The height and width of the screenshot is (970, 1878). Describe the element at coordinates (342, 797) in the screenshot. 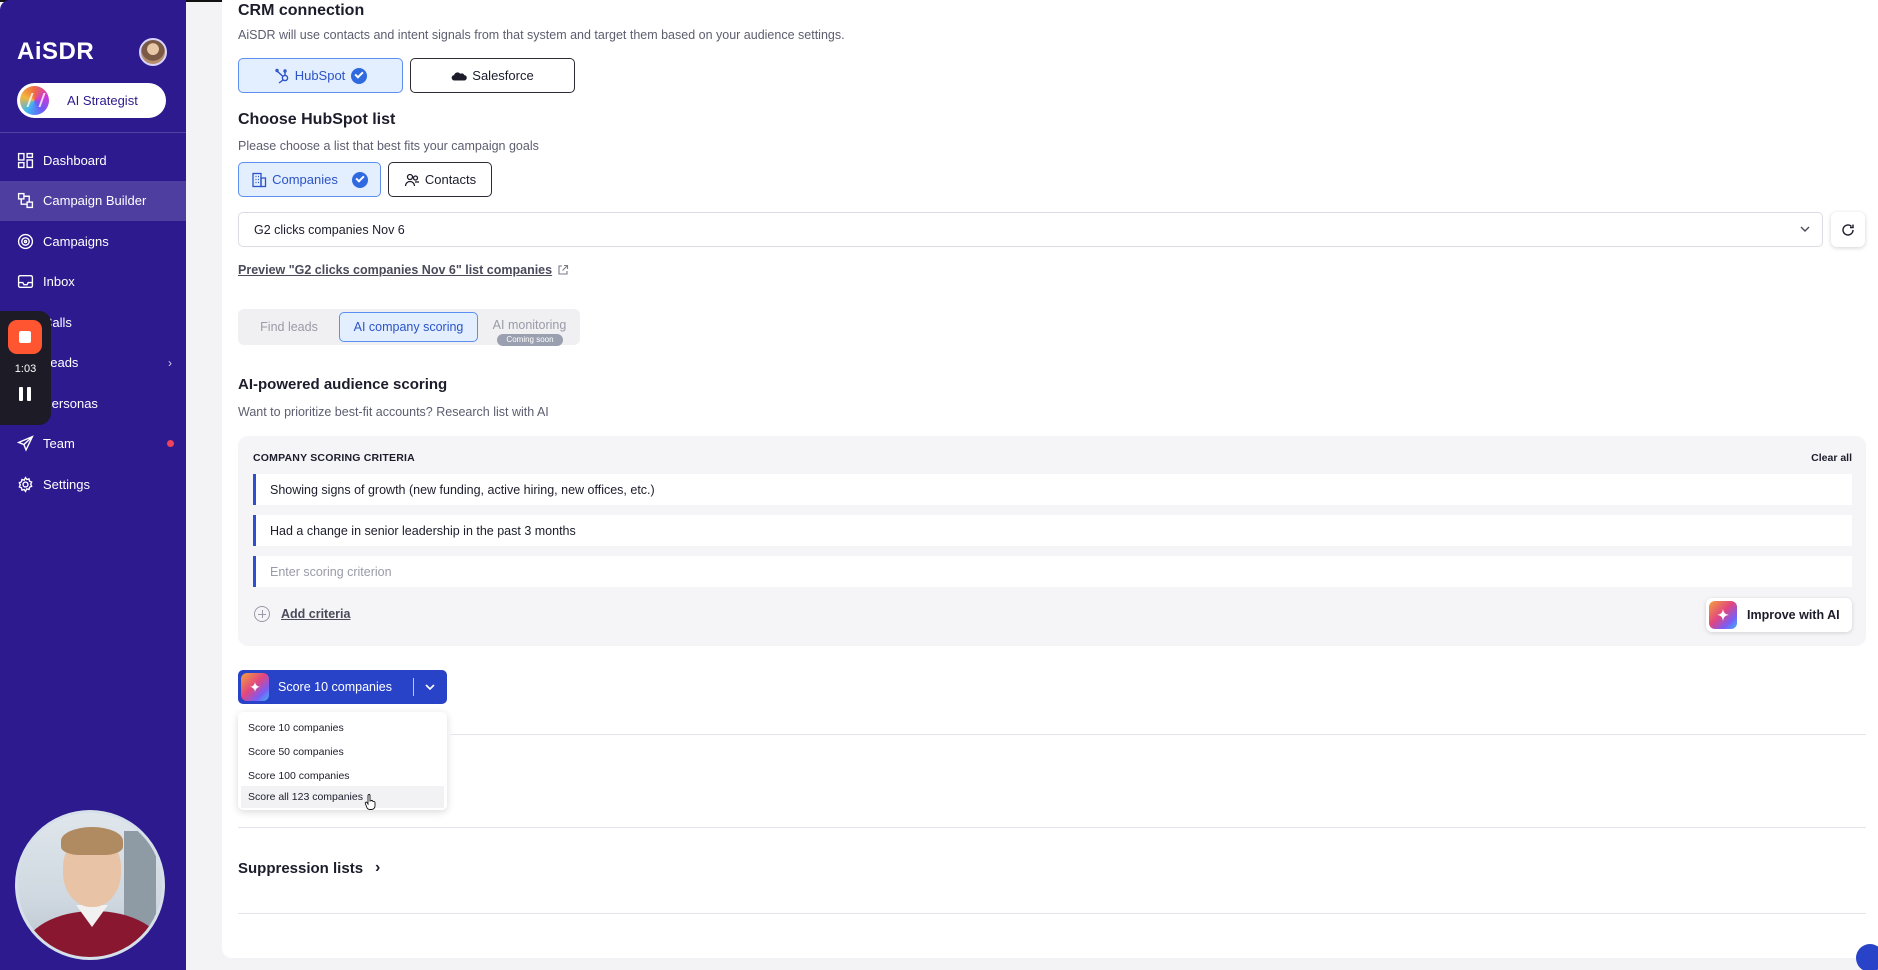

I see `menu-item-score-all: Score all 123 companies` at that location.